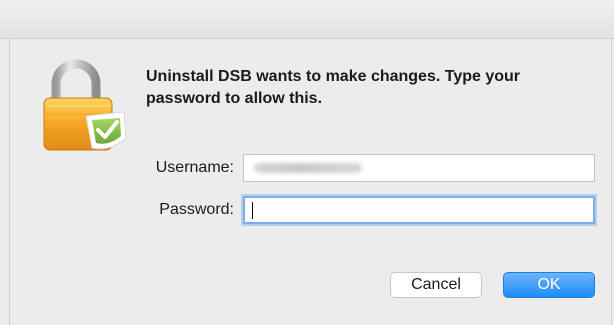 This screenshot has height=325, width=614. What do you see at coordinates (9, 181) in the screenshot?
I see `dialog-frame-left` at bounding box center [9, 181].